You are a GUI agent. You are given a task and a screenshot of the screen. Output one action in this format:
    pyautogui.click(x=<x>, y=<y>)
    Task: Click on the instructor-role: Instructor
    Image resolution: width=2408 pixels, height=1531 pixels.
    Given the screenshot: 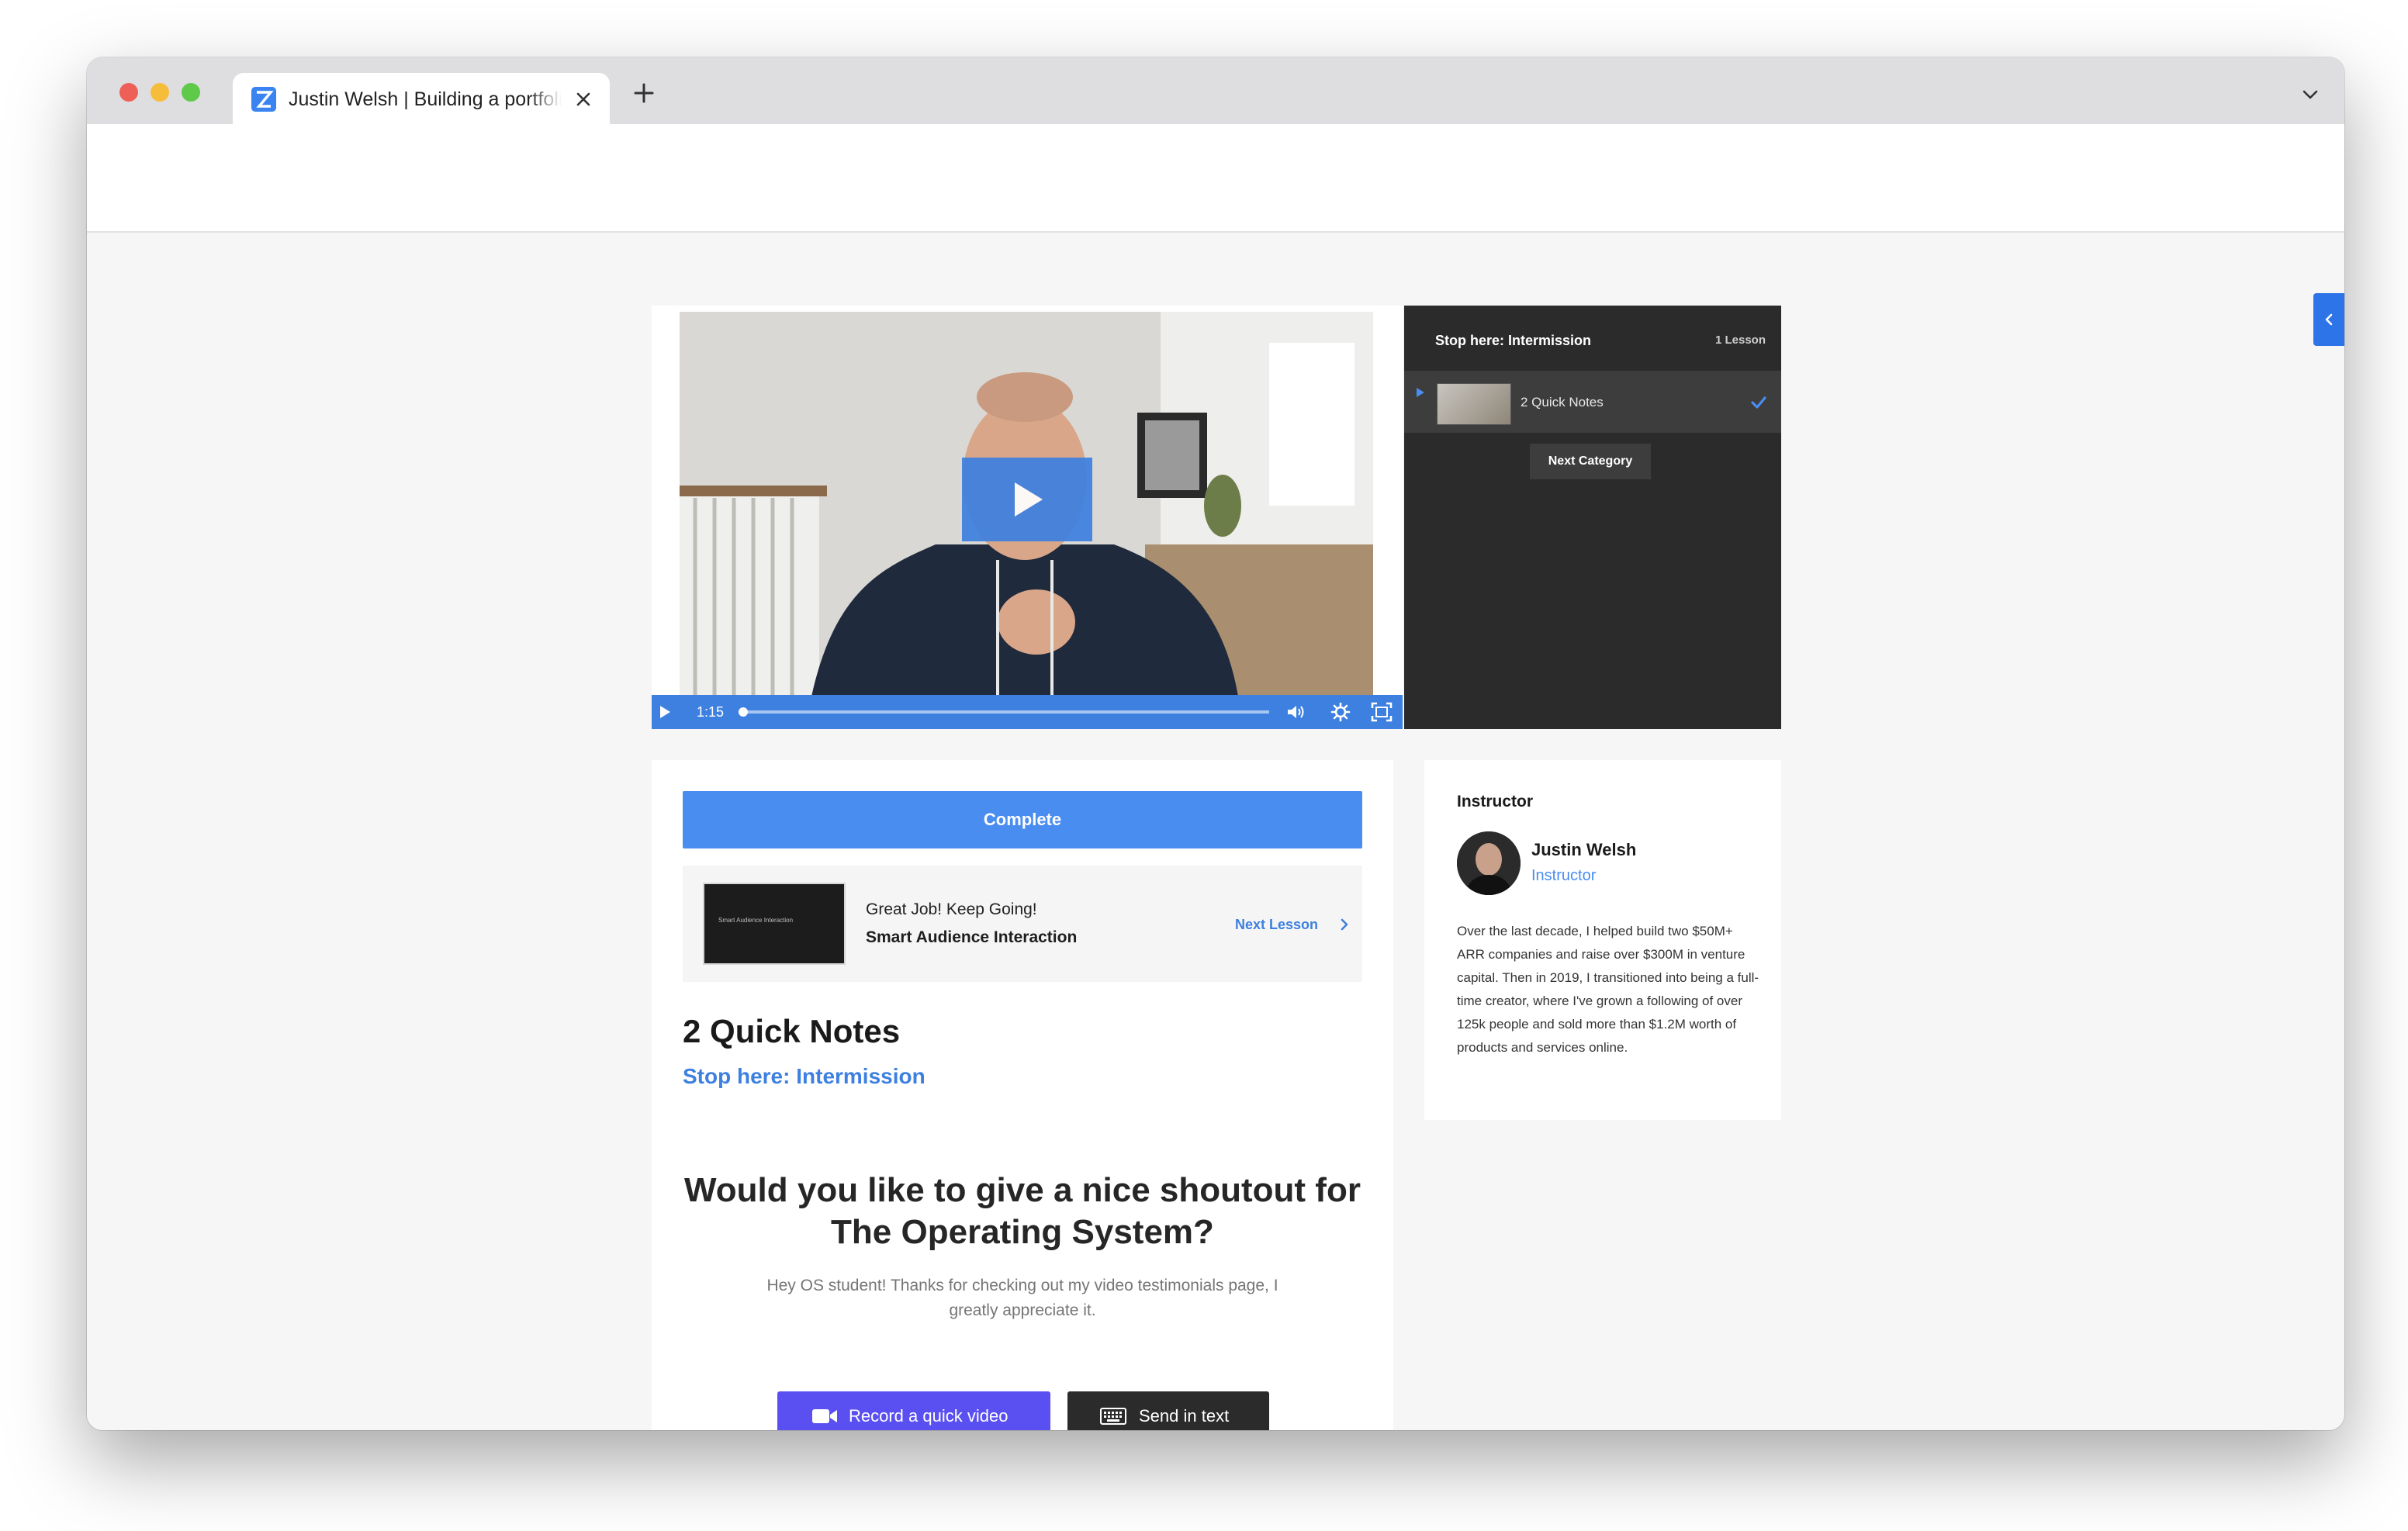 What is the action you would take?
    pyautogui.click(x=1564, y=875)
    